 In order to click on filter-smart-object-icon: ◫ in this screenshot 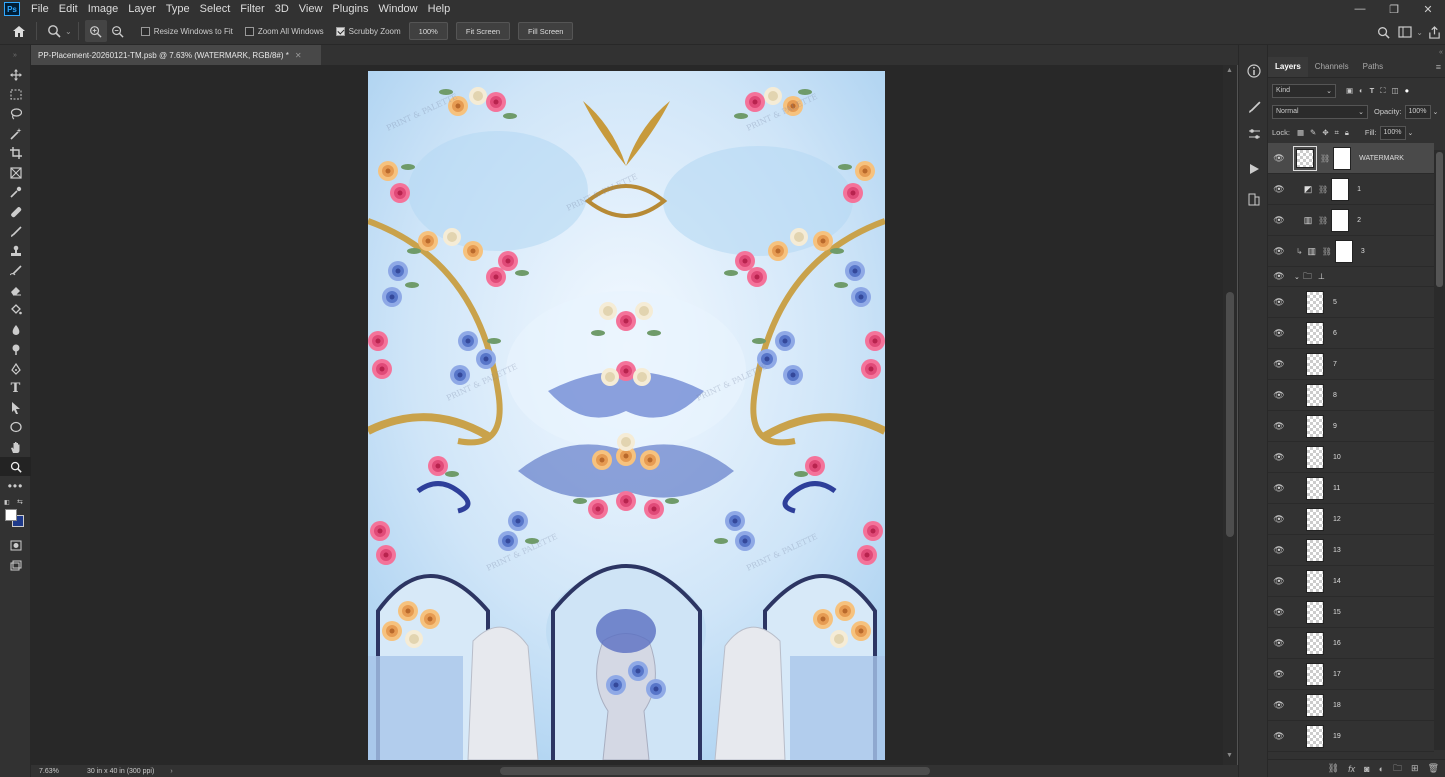, I will do `click(1394, 90)`.